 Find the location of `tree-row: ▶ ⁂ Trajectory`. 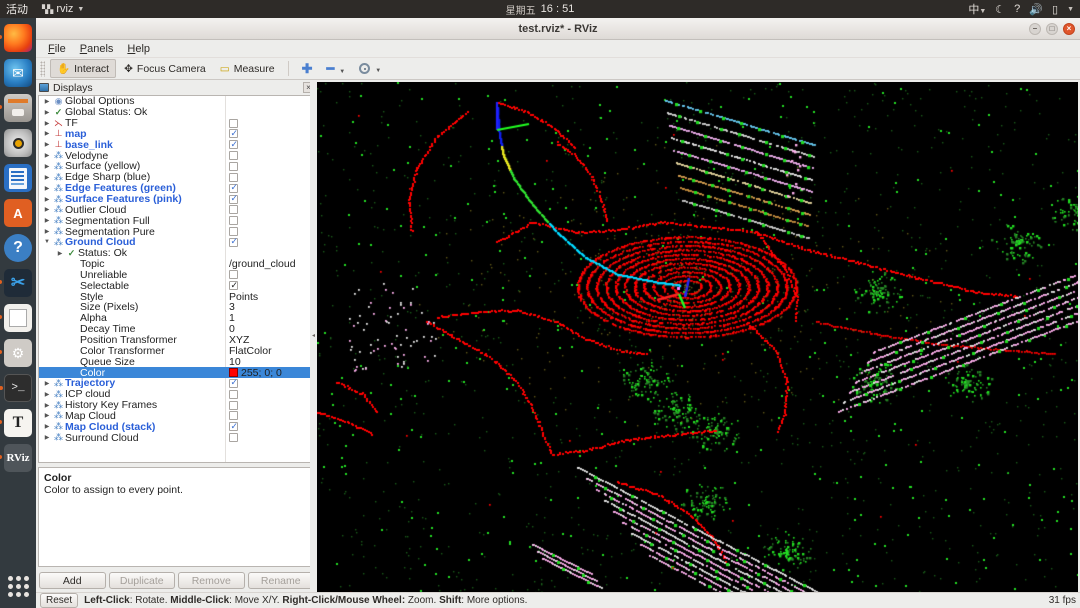

tree-row: ▶ ⁂ Trajectory is located at coordinates (176, 383).